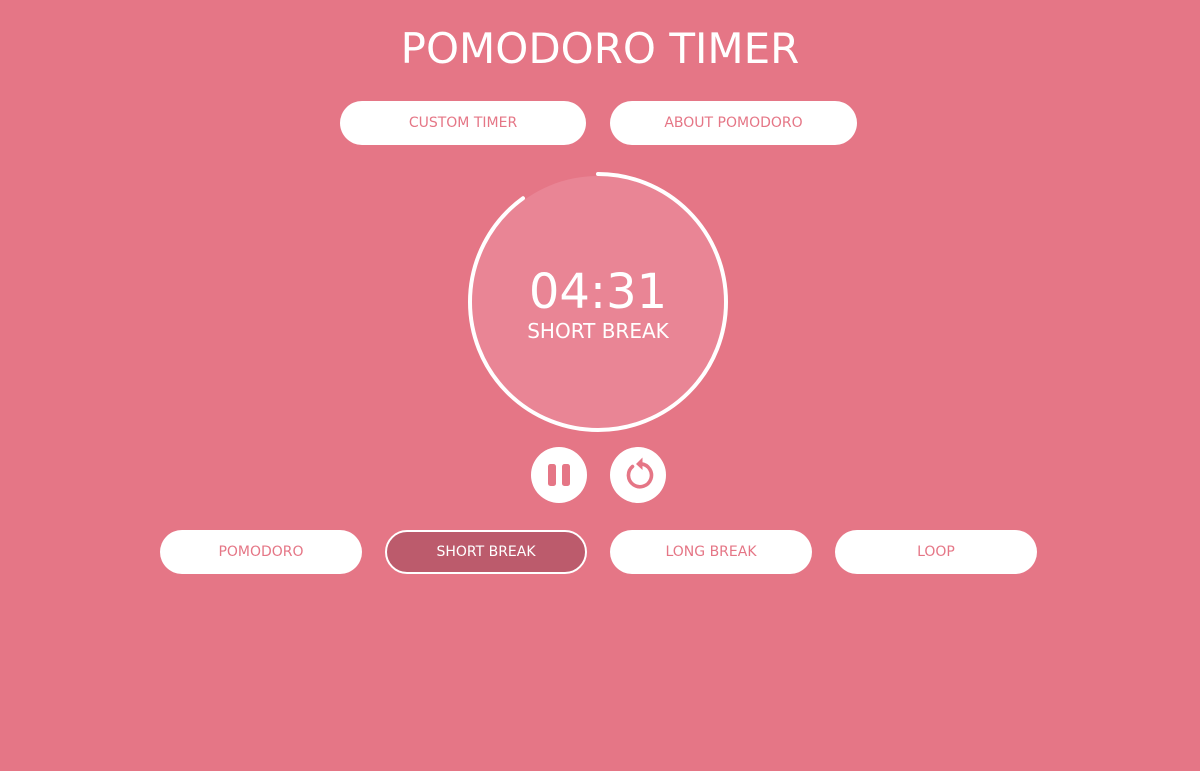  Describe the element at coordinates (463, 123) in the screenshot. I see `custom-timer-button: CUSTOM TIMER` at that location.